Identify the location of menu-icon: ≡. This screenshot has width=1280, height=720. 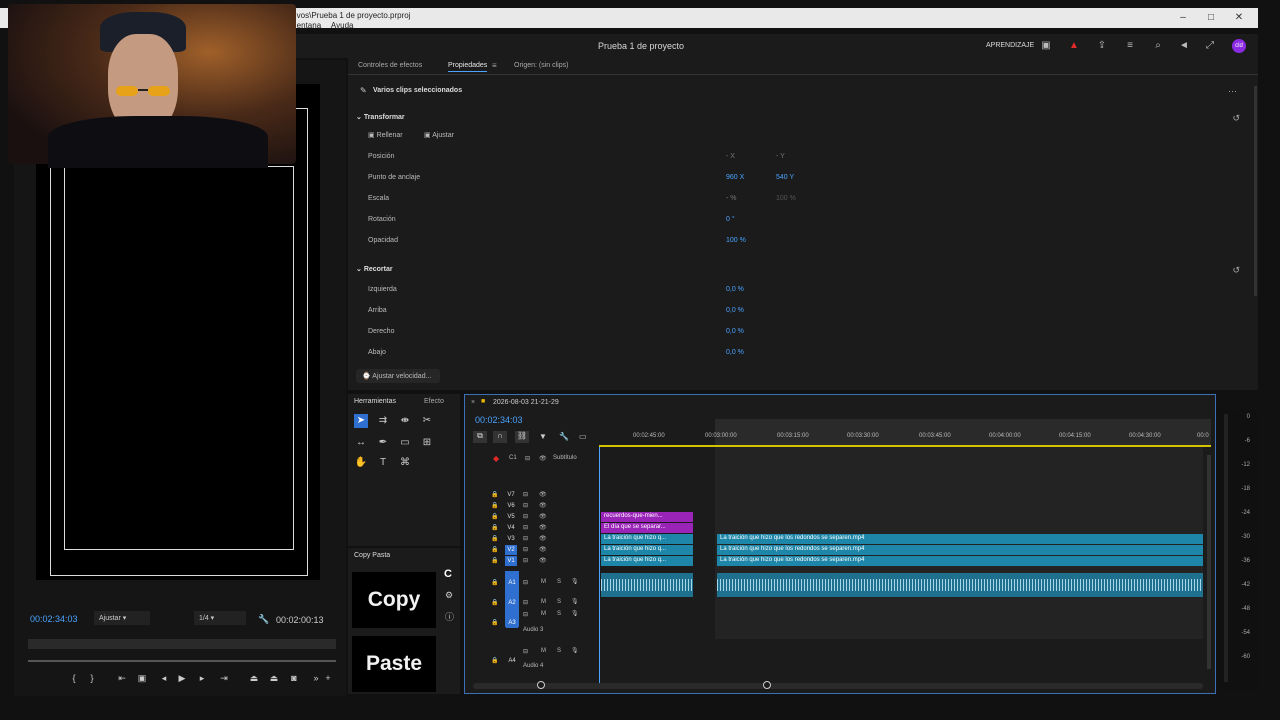
(1130, 46).